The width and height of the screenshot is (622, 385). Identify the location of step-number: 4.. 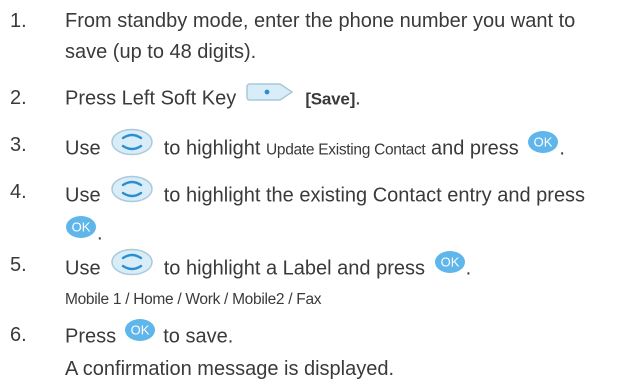
(18, 192).